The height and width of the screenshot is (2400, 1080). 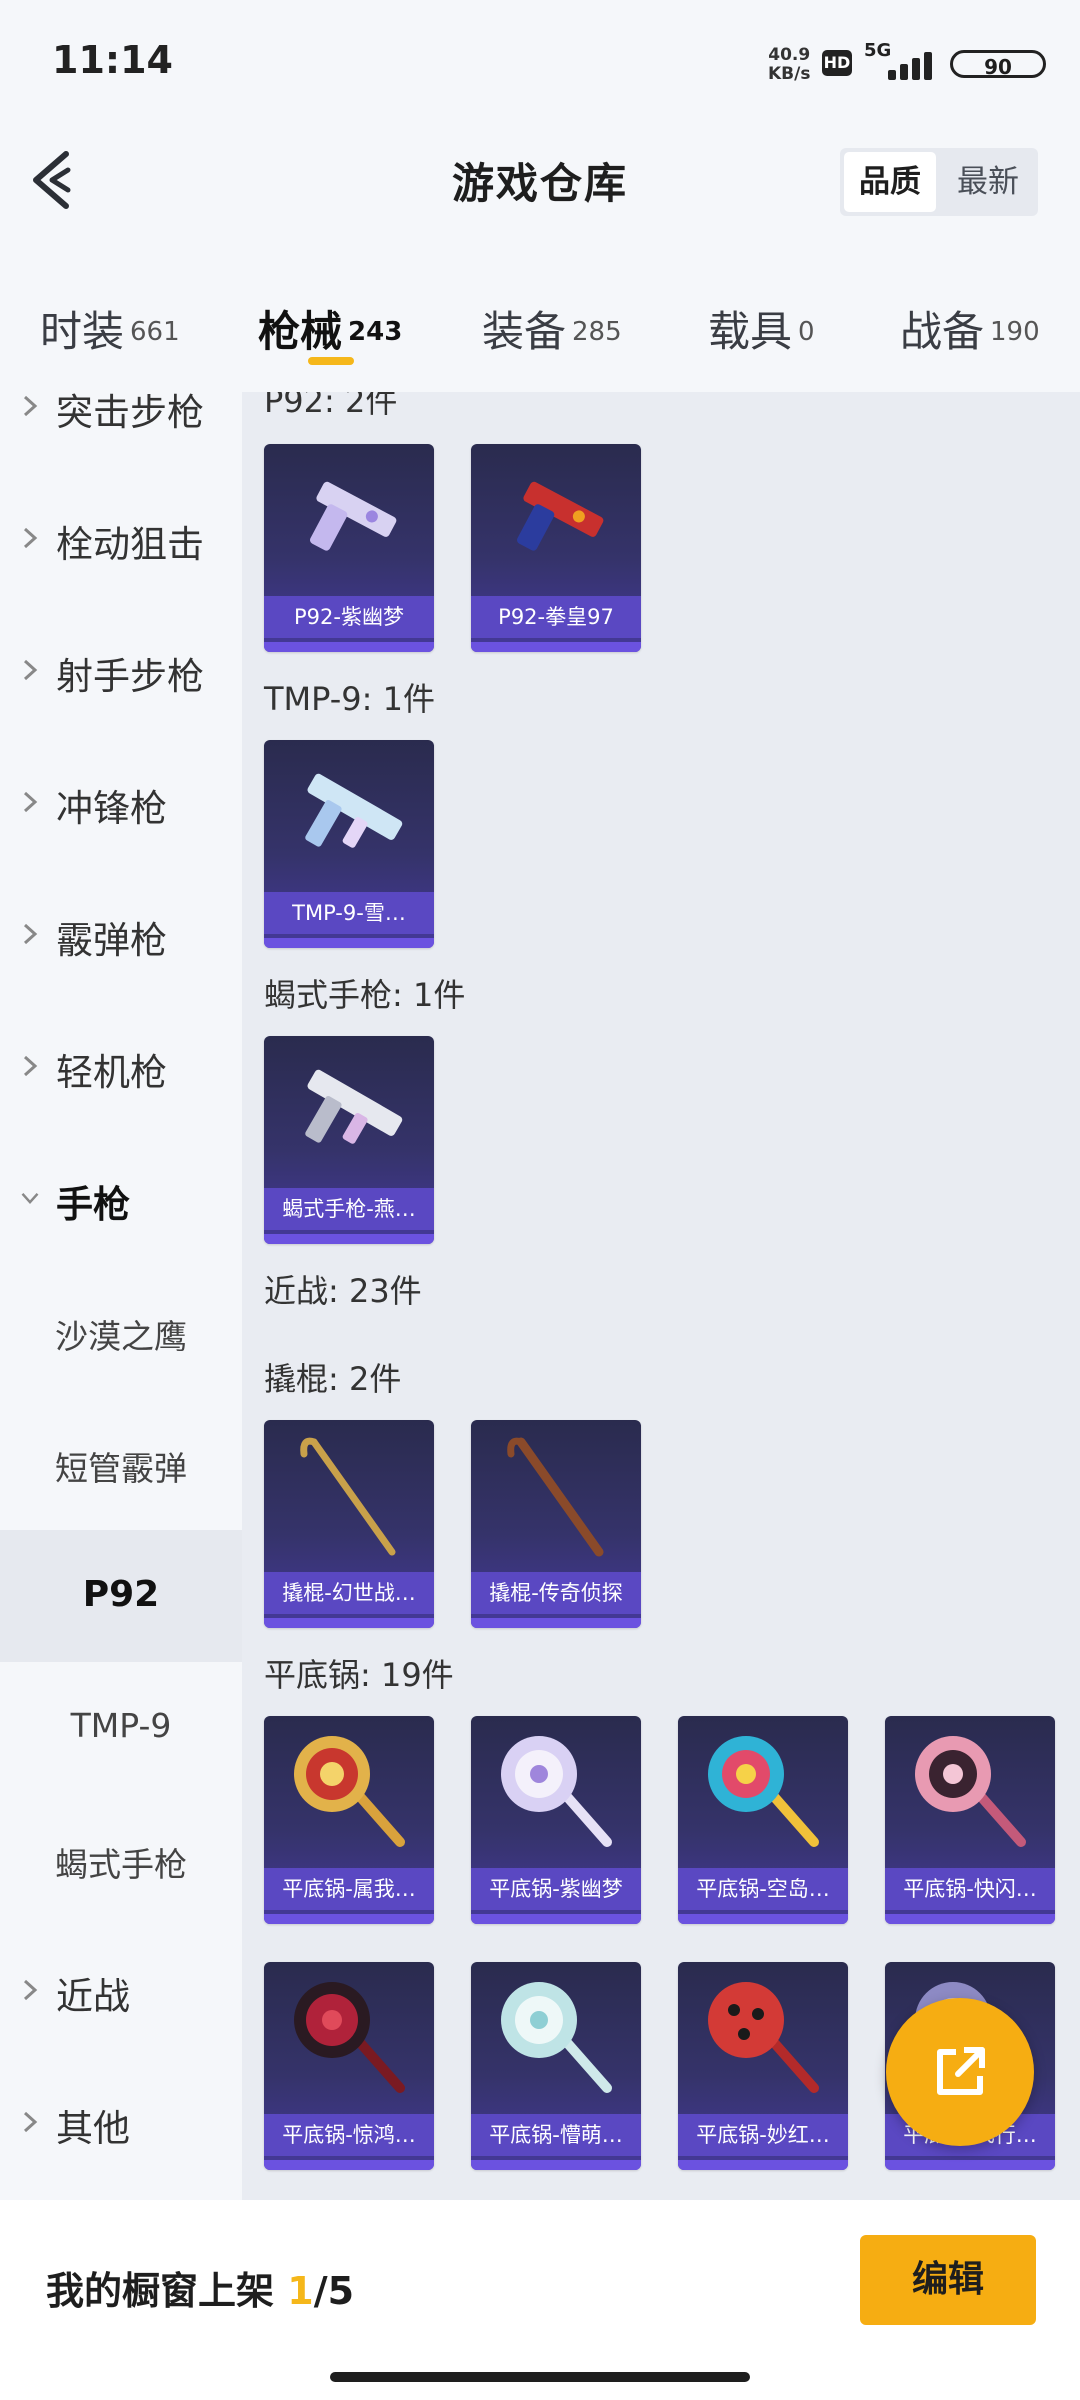 I want to click on tab-equipment: 装备 285, so click(x=552, y=328).